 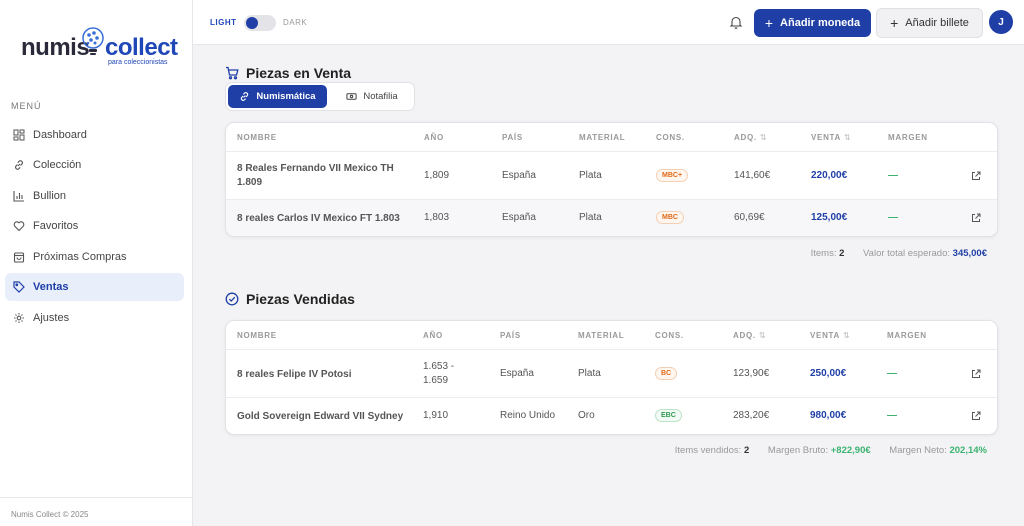 I want to click on app-logo: numis collect para coleccionistas, so click(x=101, y=48).